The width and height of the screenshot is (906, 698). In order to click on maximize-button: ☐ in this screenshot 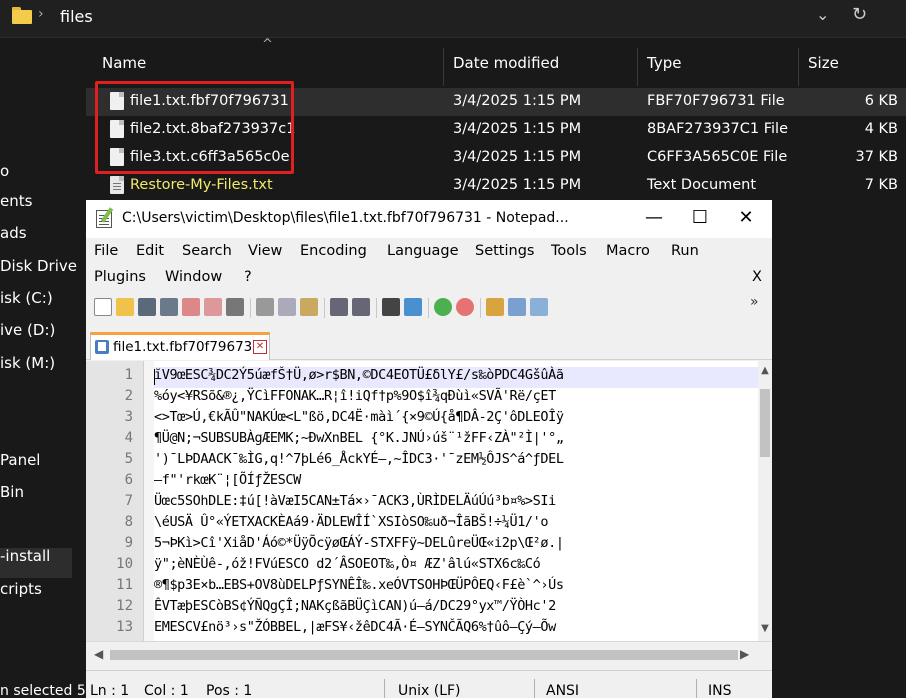, I will do `click(700, 218)`.